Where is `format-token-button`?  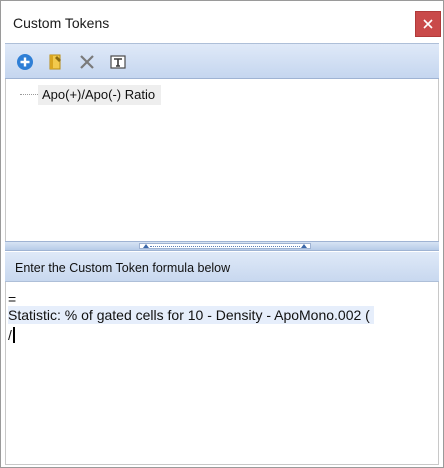
format-token-button is located at coordinates (118, 62).